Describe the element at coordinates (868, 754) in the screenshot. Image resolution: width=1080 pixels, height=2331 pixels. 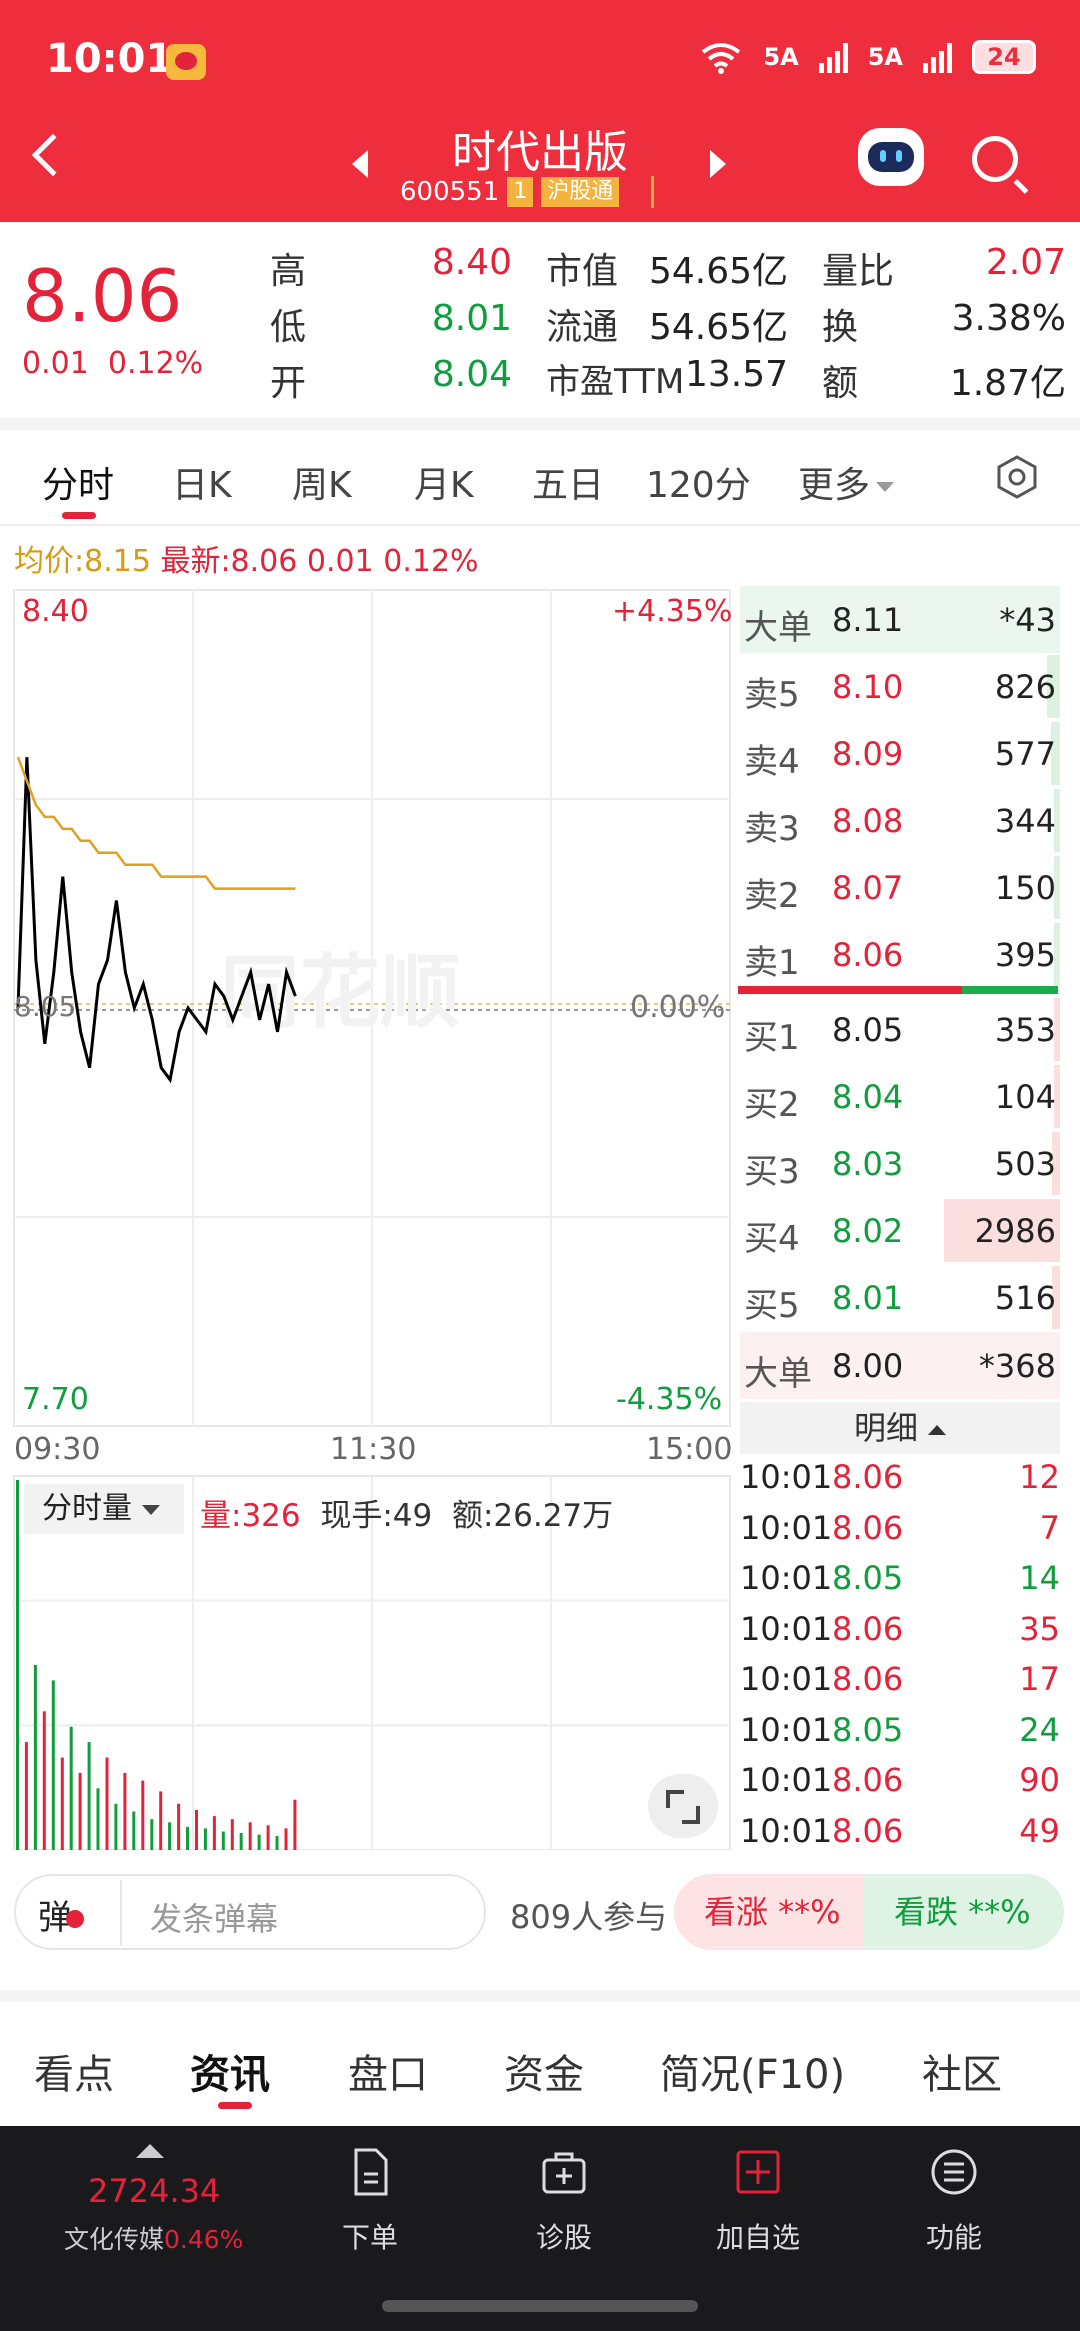
I see `ask-price: 8.09` at that location.